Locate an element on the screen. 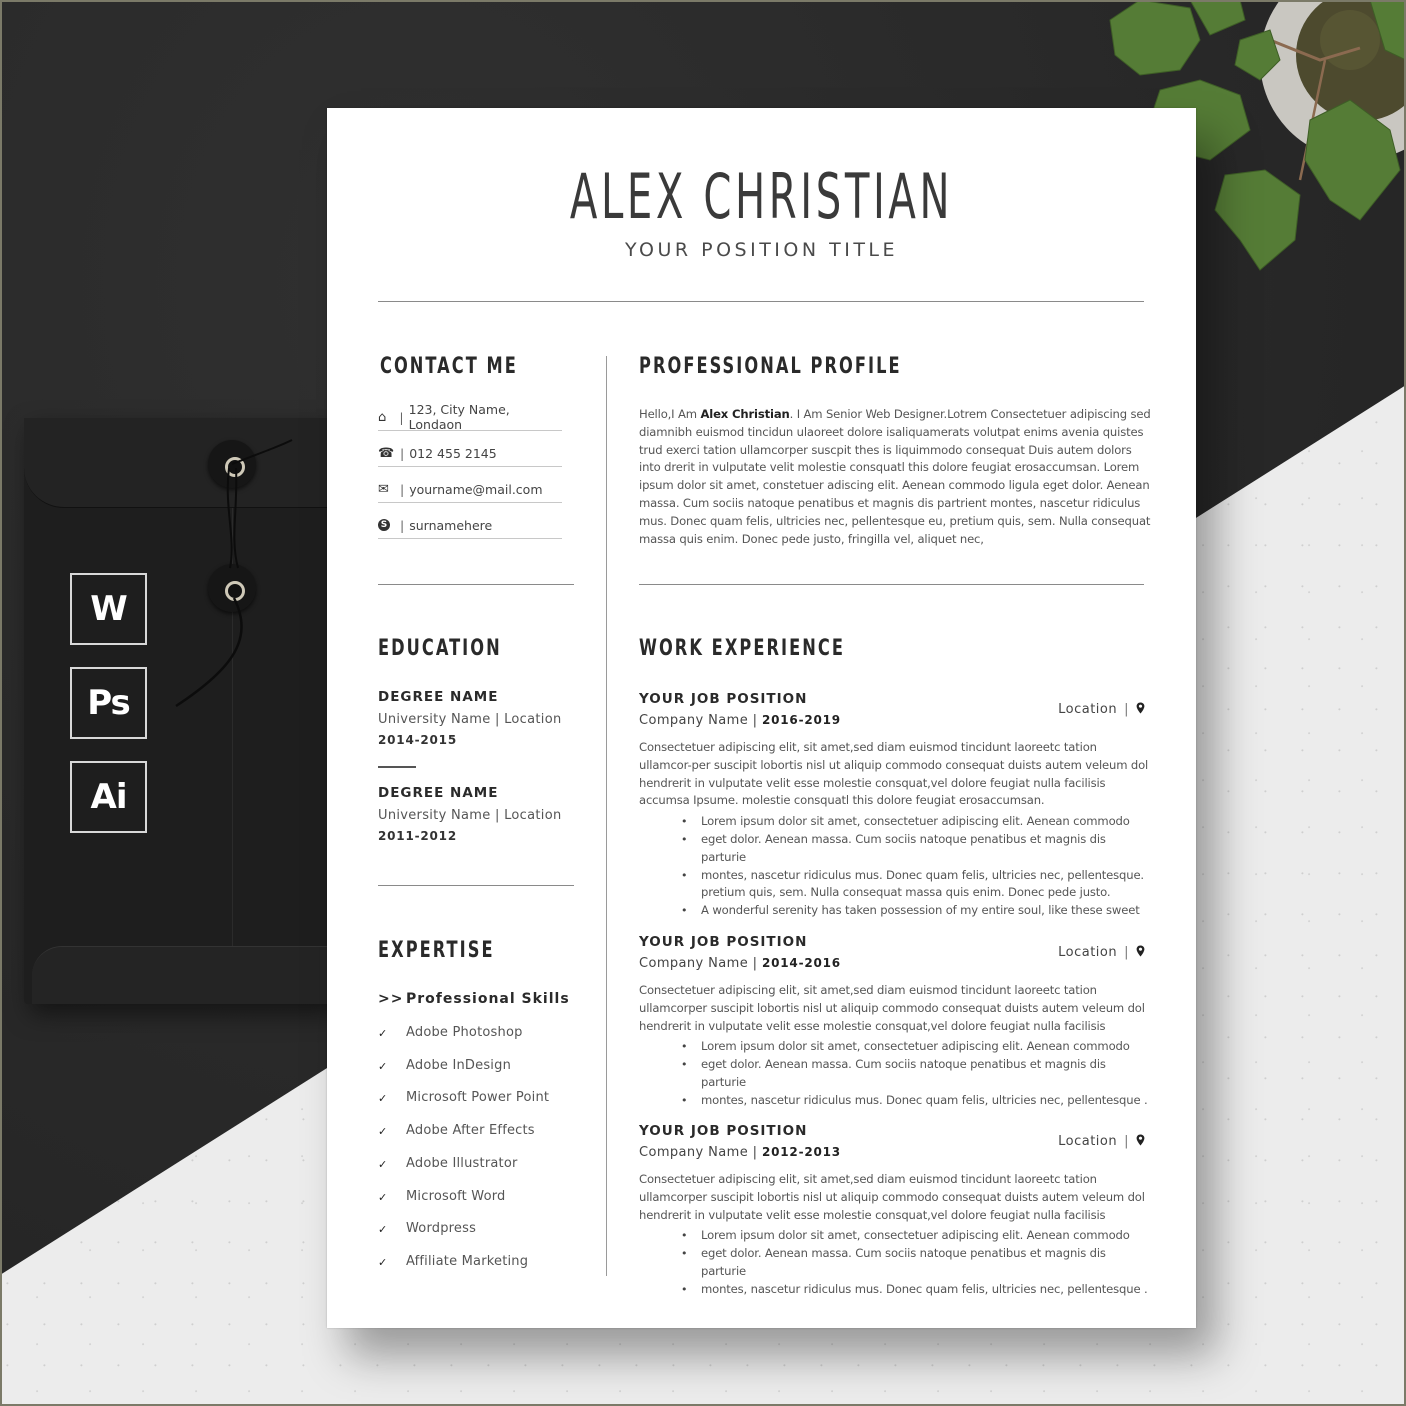  skill-item: ✓ Microsoft Power Point is located at coordinates (463, 1097).